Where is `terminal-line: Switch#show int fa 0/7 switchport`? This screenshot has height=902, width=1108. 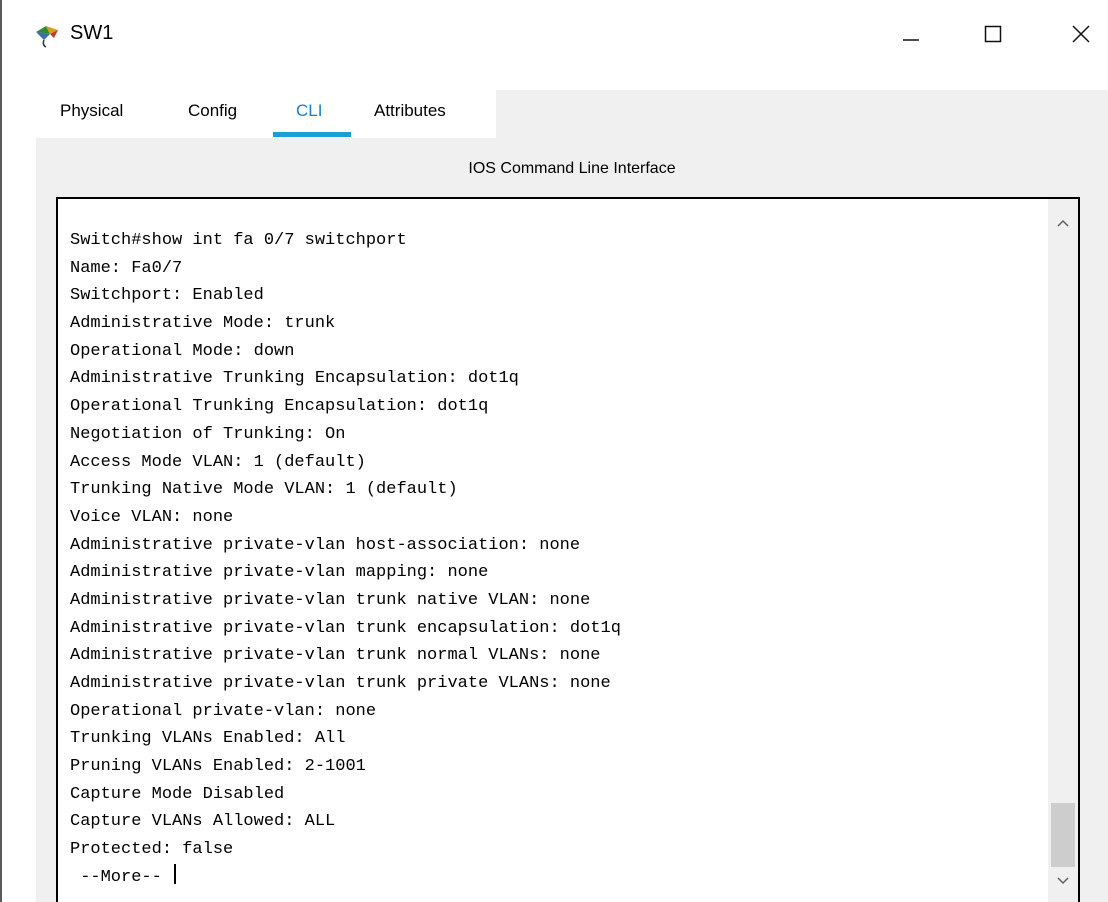
terminal-line: Switch#show int fa 0/7 switchport is located at coordinates (238, 240).